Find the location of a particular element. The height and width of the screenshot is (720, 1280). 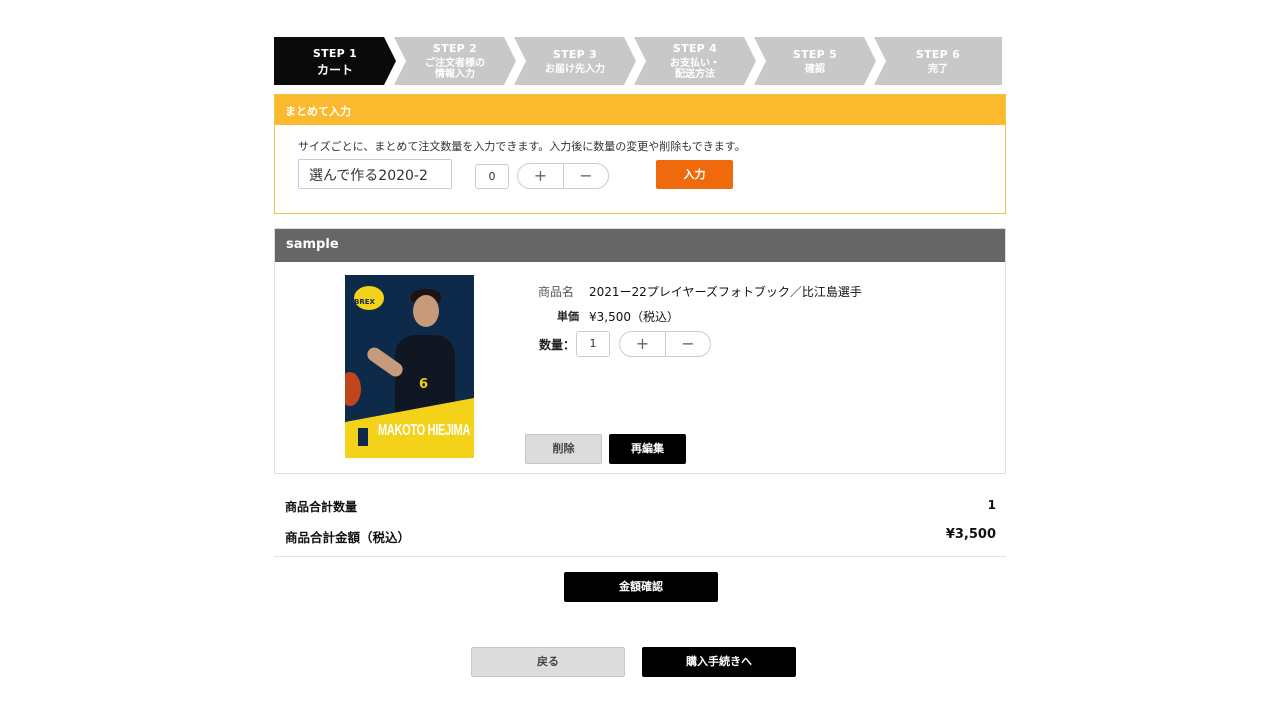

step-label: 完了 is located at coordinates (938, 69).